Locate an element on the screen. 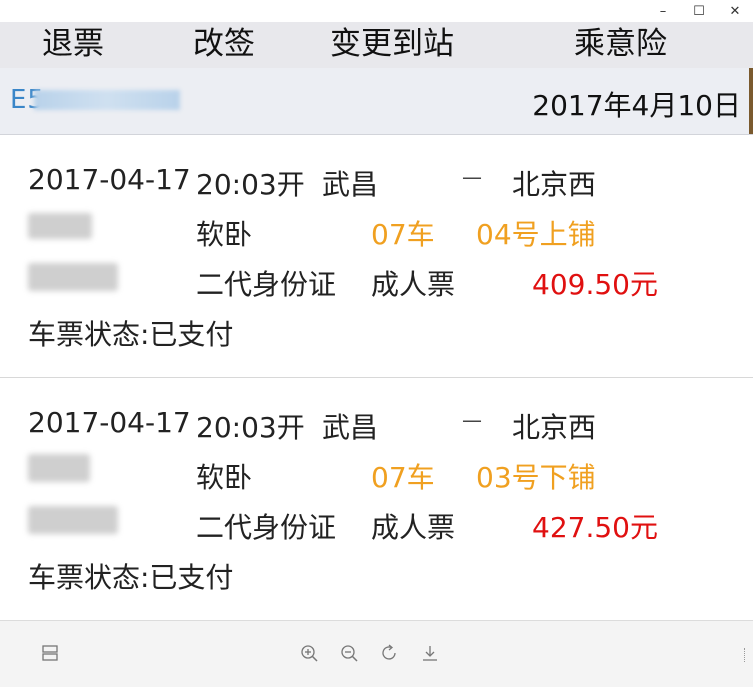 The height and width of the screenshot is (687, 753). ticket-price: 427.50元 is located at coordinates (595, 527).